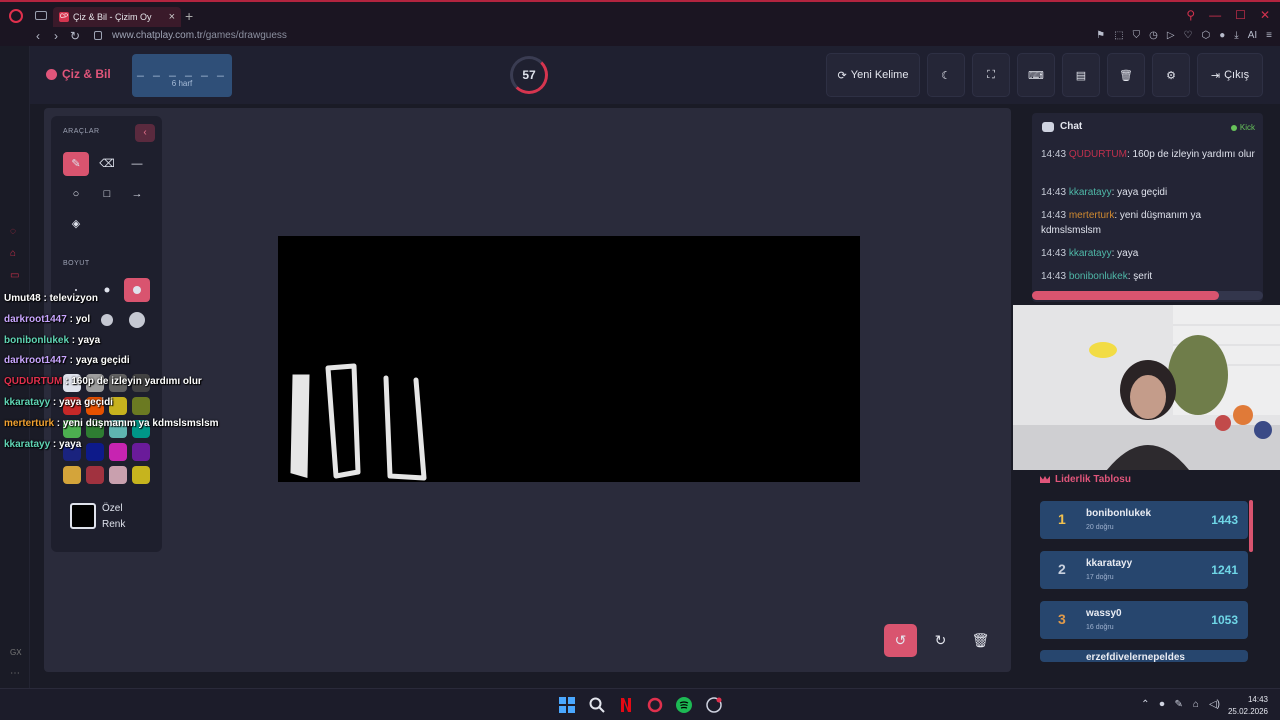  What do you see at coordinates (56, 36) in the screenshot?
I see `forward-icon: ›` at bounding box center [56, 36].